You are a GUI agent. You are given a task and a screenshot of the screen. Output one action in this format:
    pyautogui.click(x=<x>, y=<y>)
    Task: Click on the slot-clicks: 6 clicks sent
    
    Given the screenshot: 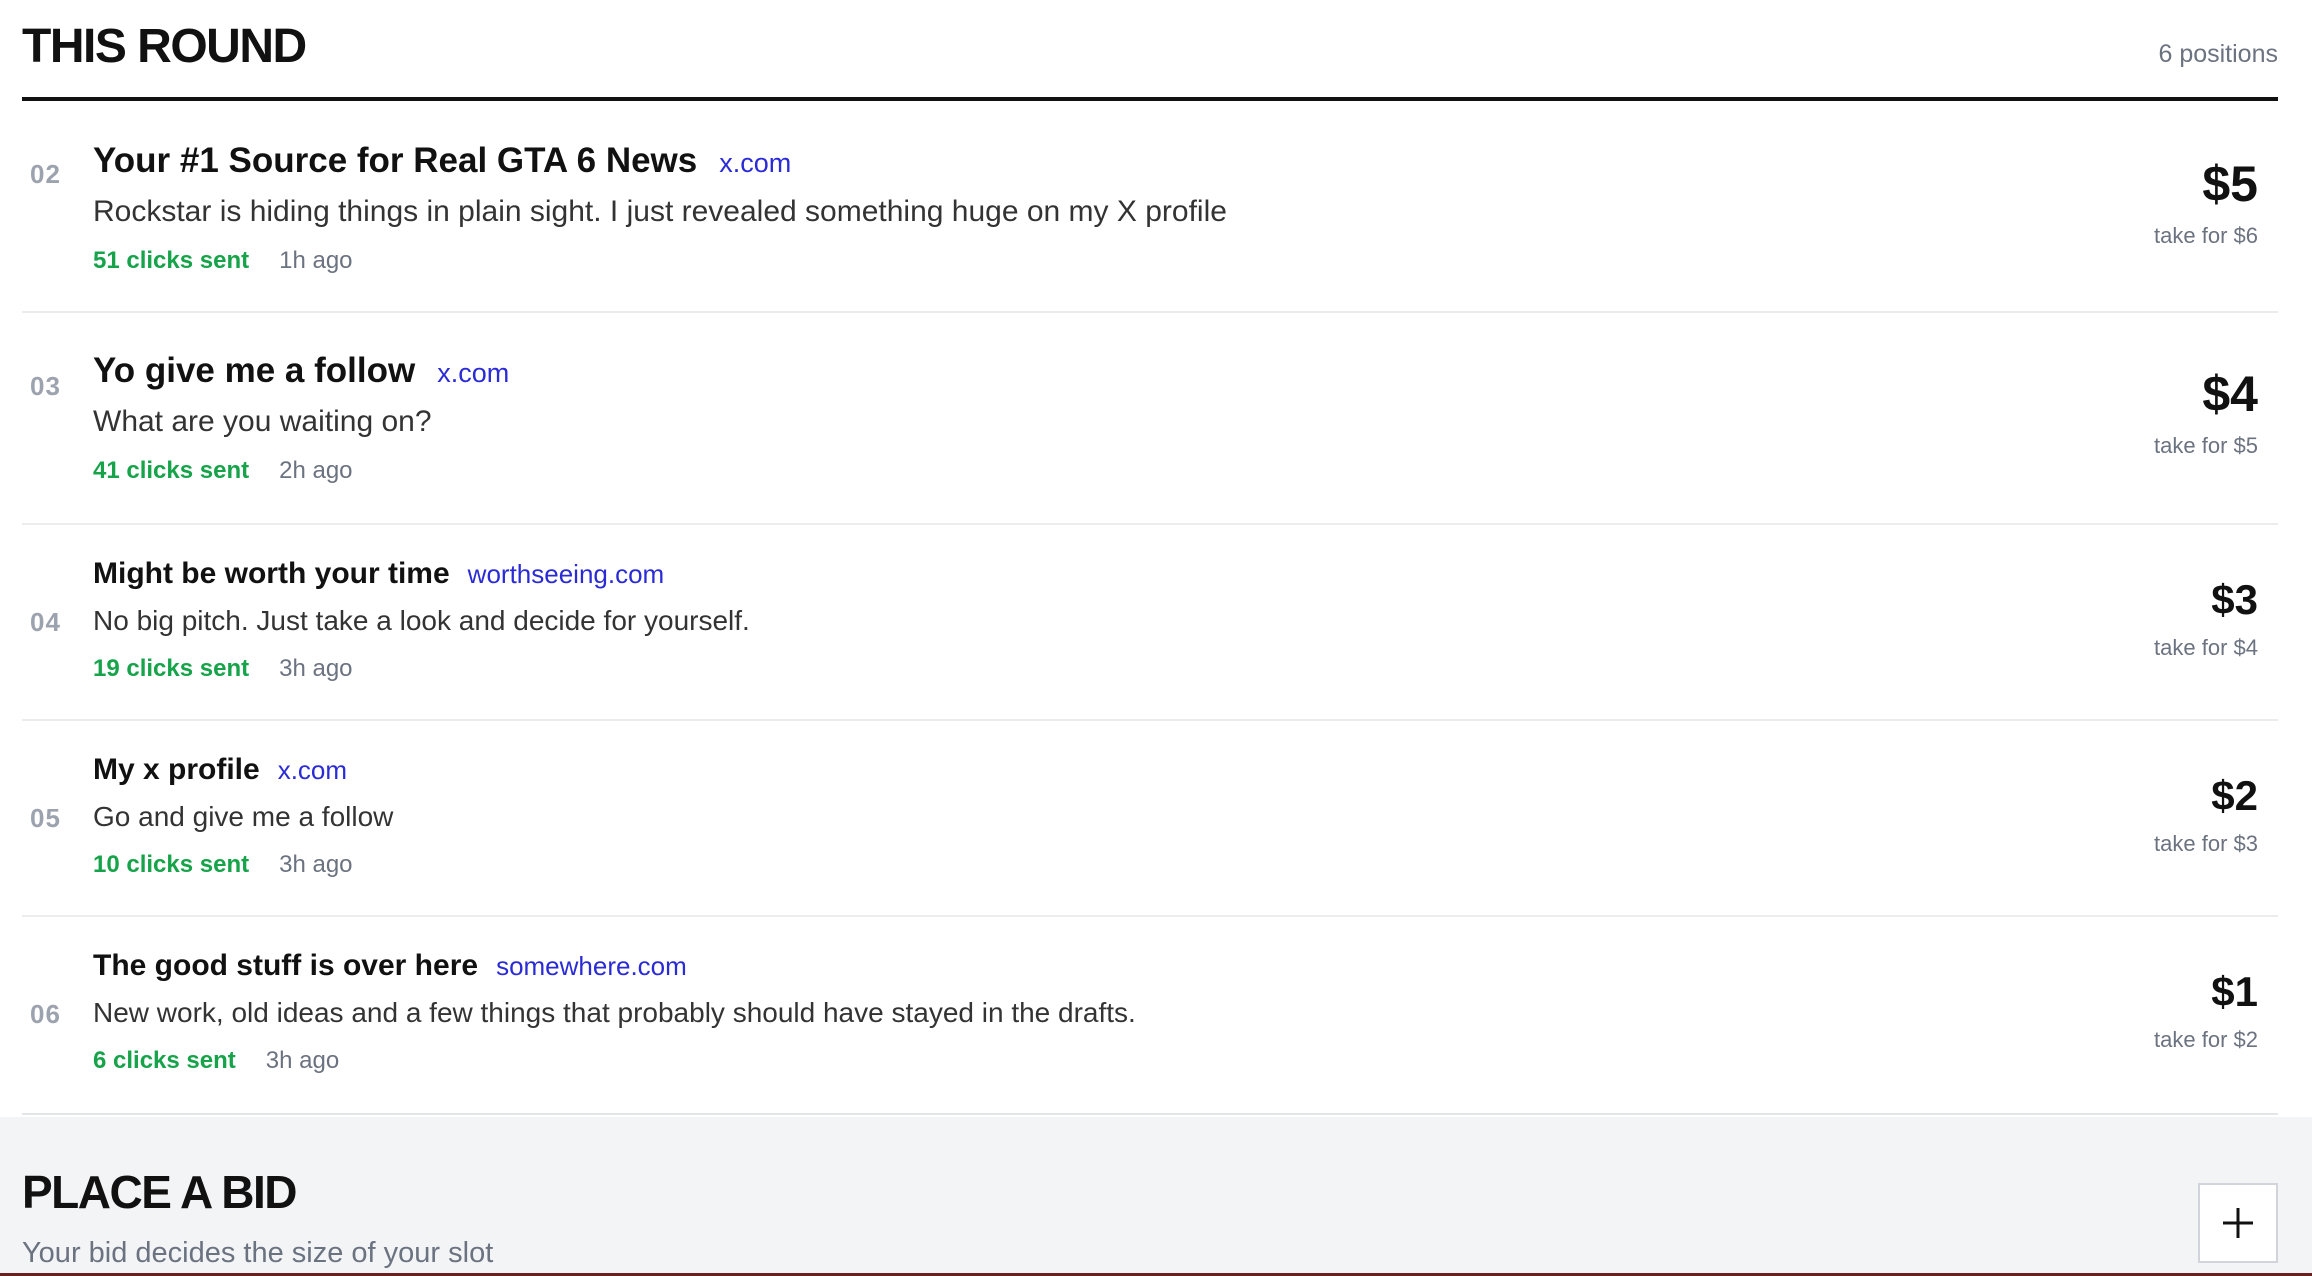 What is the action you would take?
    pyautogui.click(x=164, y=1060)
    